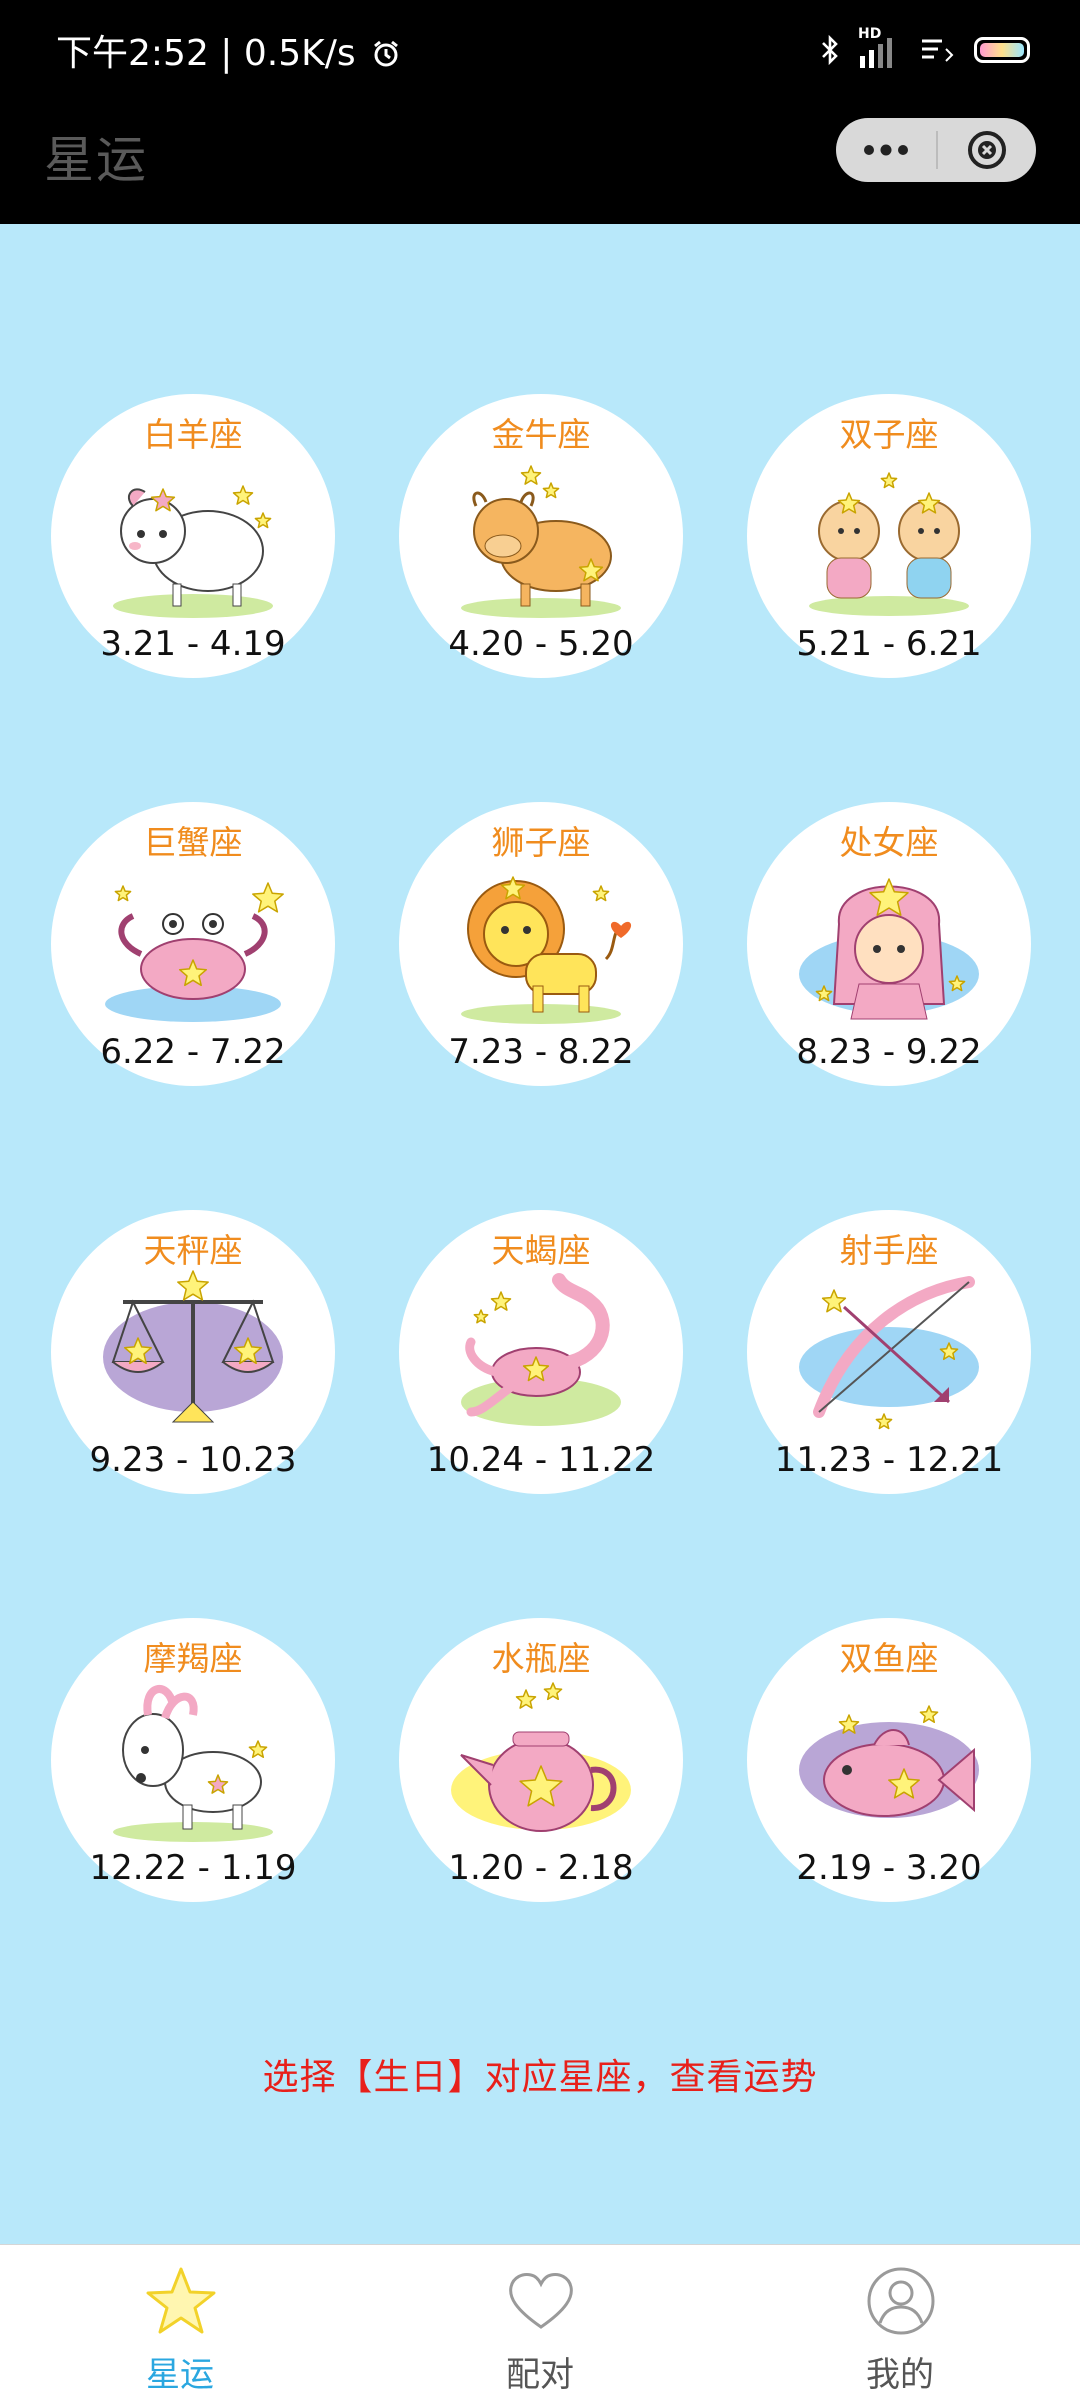 The image size is (1080, 2401). What do you see at coordinates (540, 2077) in the screenshot?
I see `hint-text: 选择【生日】对应星座，查看运势` at bounding box center [540, 2077].